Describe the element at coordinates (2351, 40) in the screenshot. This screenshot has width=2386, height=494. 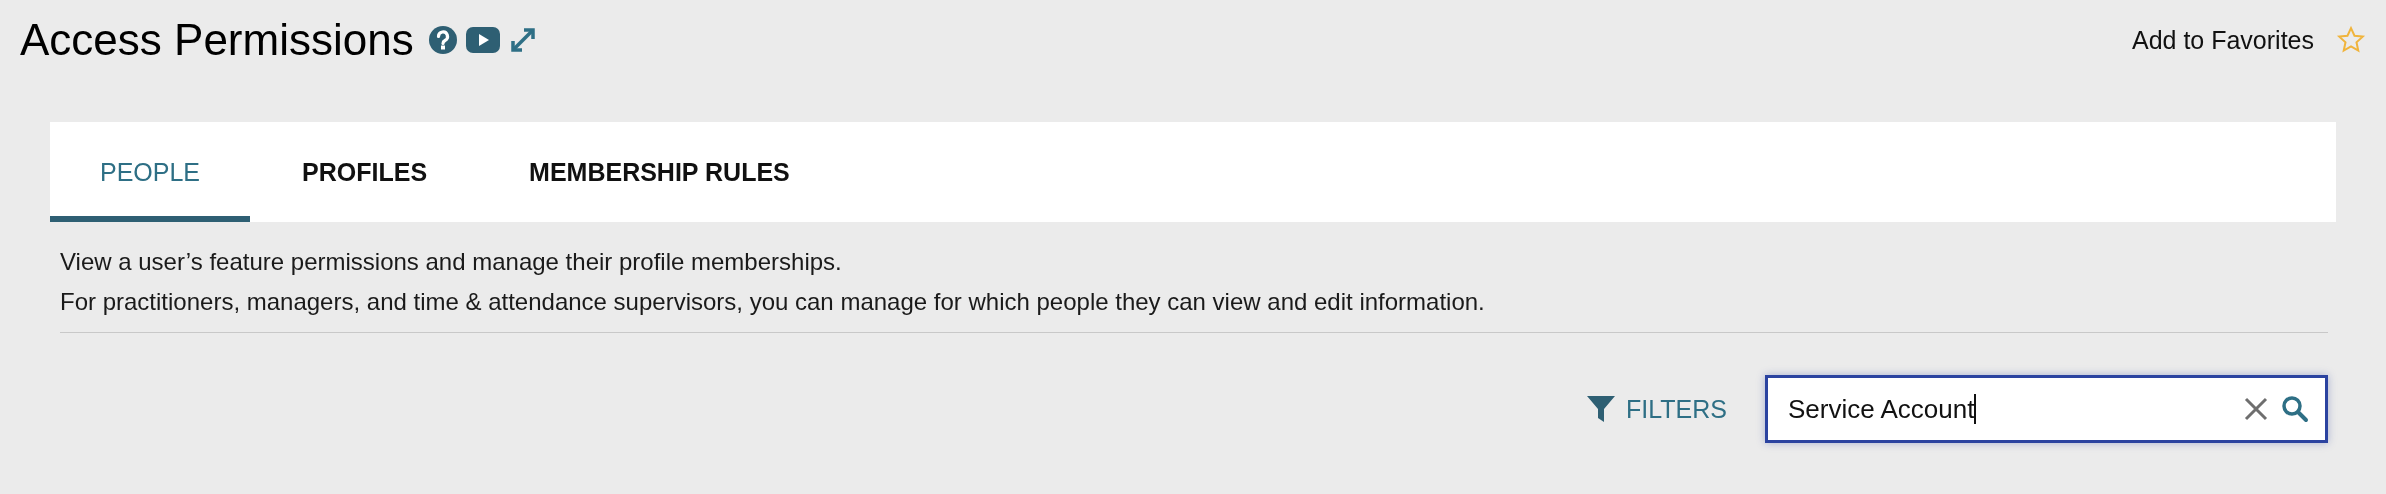
I see `star-icon` at that location.